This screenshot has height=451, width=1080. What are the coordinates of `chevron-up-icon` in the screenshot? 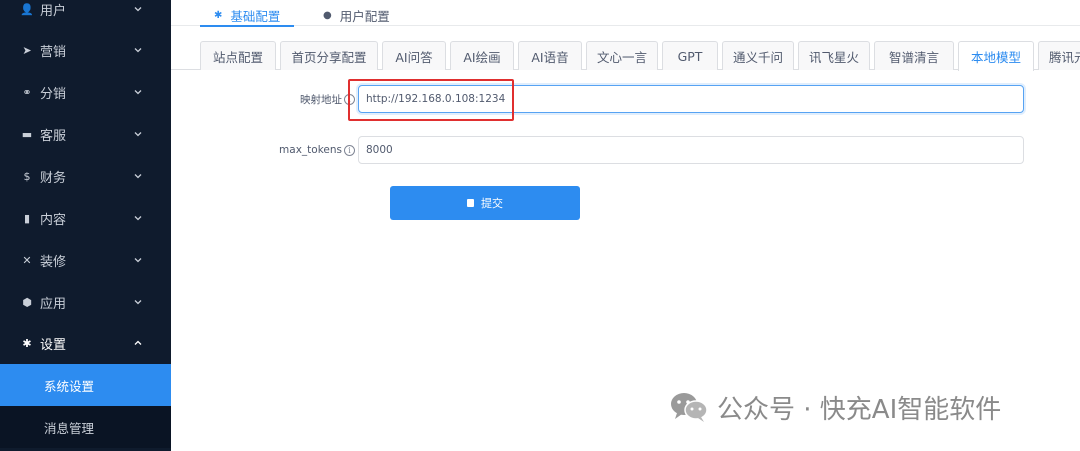 It's located at (138, 343).